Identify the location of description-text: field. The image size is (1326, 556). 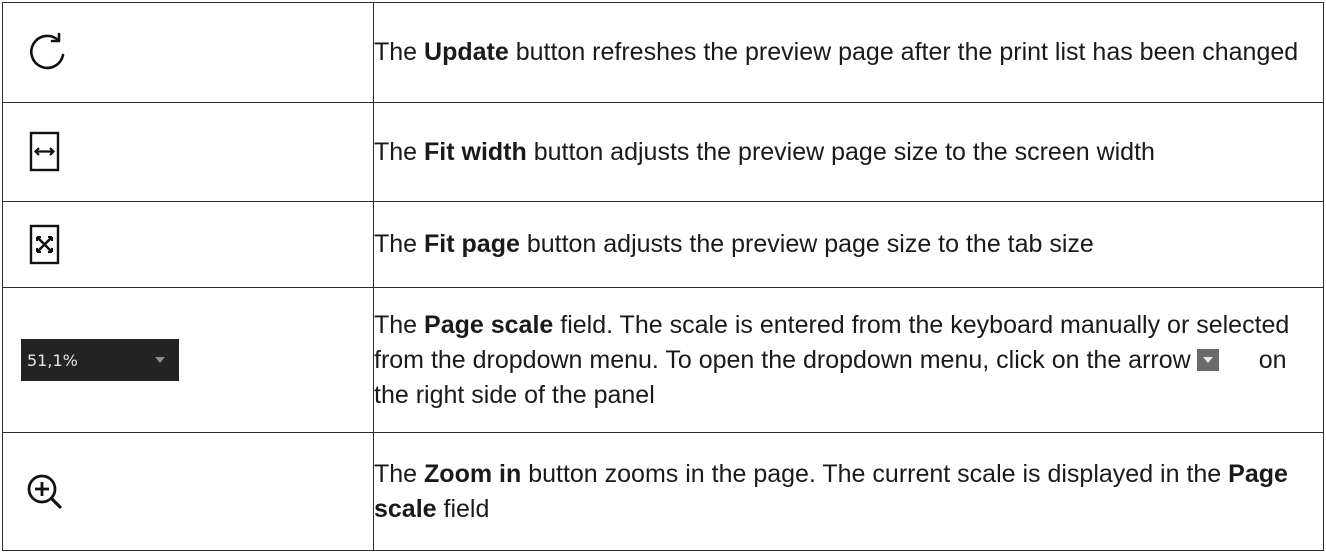
(463, 508).